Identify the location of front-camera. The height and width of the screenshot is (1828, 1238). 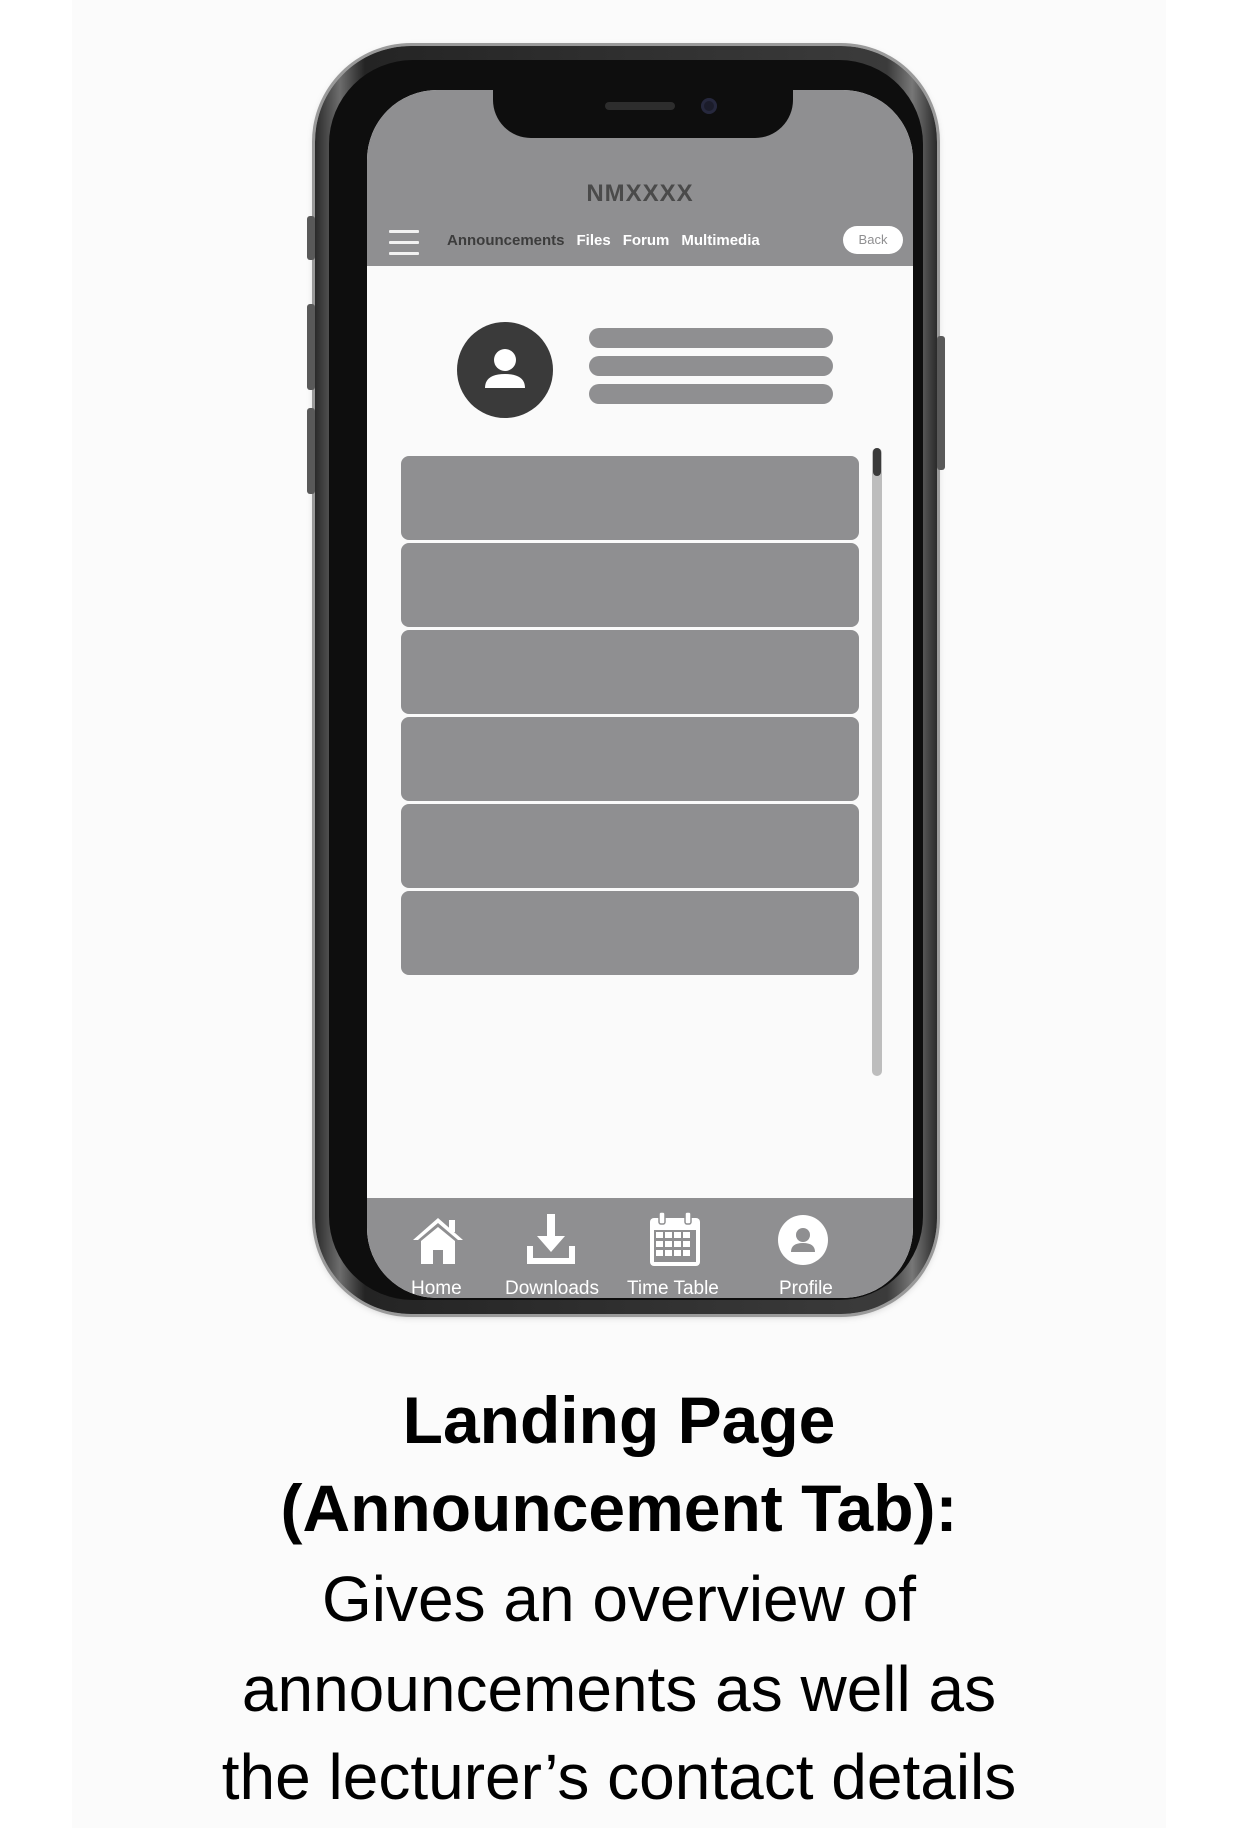
(709, 106).